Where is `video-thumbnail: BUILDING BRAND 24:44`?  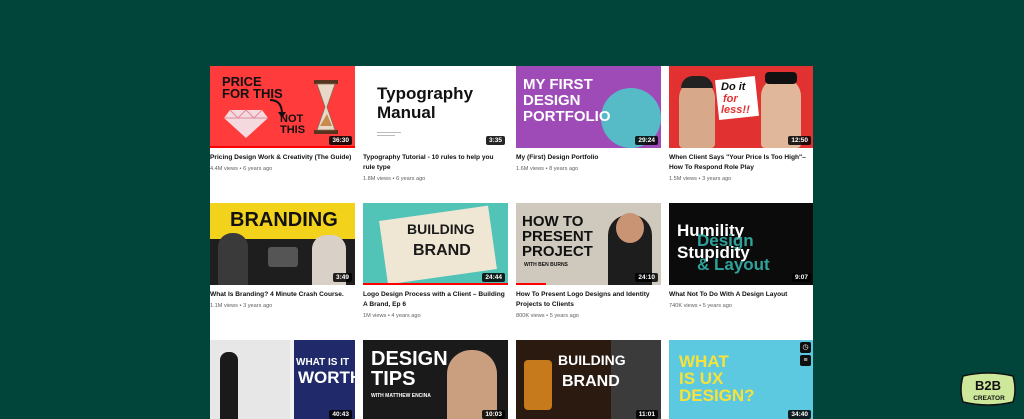 video-thumbnail: BUILDING BRAND 24:44 is located at coordinates (435, 244).